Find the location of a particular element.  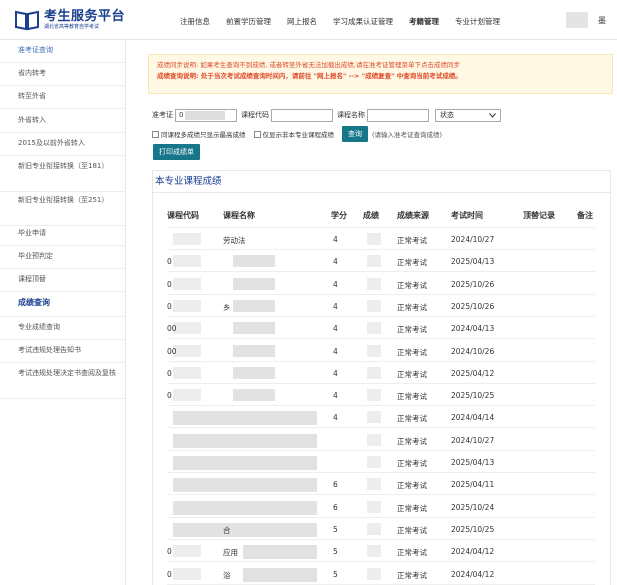

exam-time-cell: 2024/10/26 is located at coordinates (473, 351).